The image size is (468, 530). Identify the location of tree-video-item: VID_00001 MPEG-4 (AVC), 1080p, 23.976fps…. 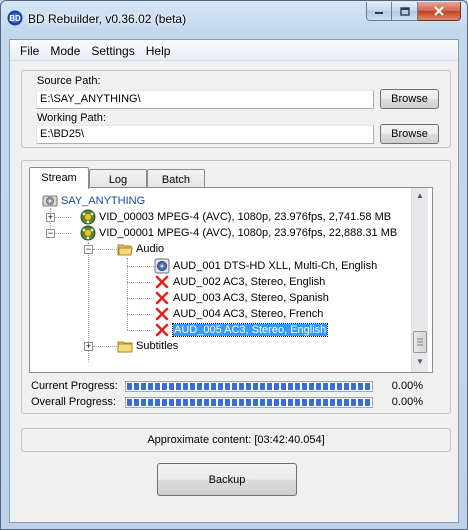
(238, 233).